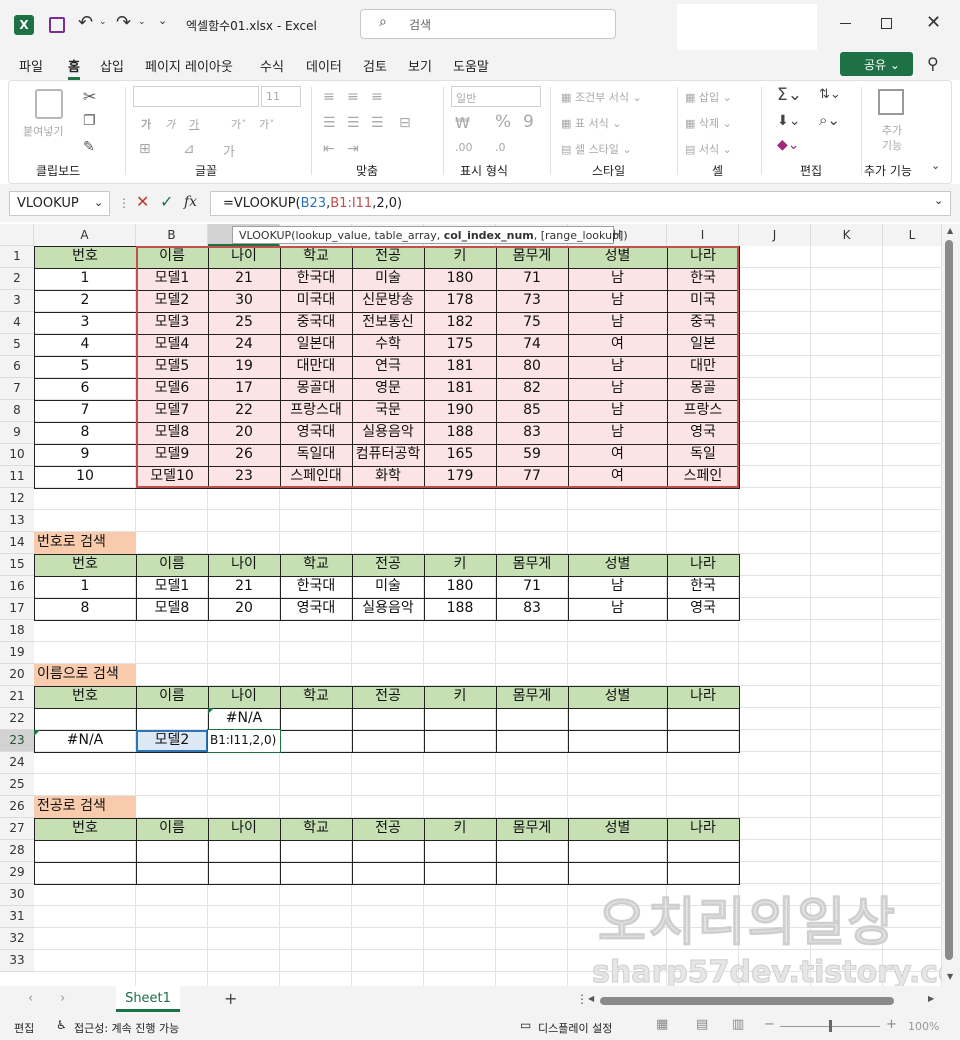 This screenshot has width=960, height=1040. I want to click on column-header-j: J, so click(775, 235).